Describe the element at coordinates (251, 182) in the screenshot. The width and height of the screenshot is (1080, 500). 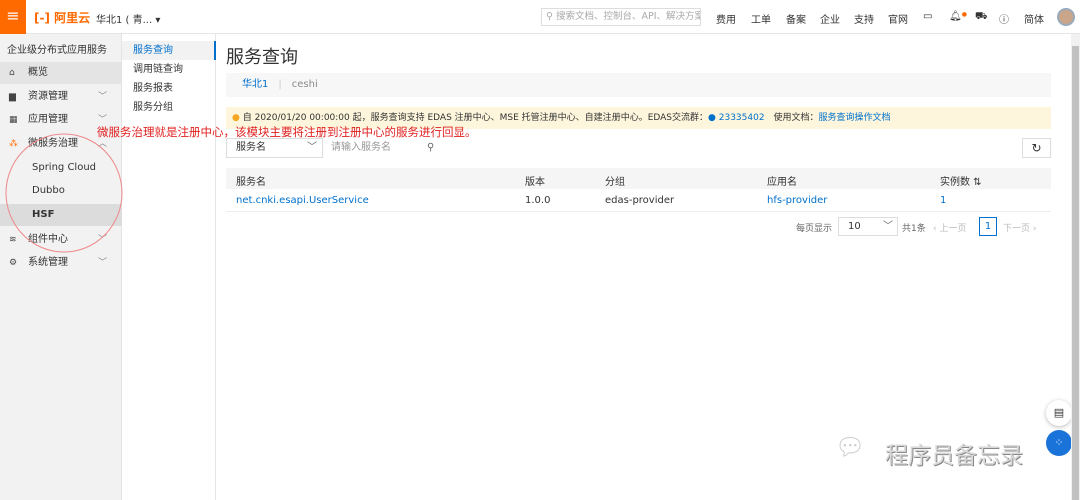
I see `column-header: 服务名` at that location.